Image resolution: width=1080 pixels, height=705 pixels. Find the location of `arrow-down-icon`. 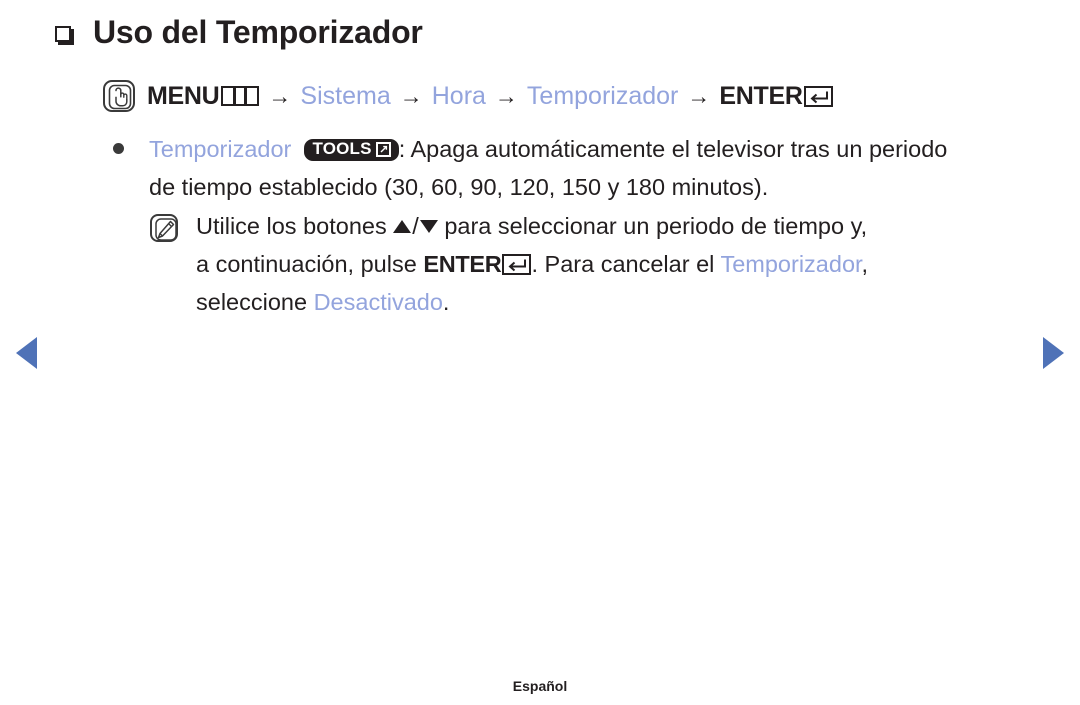

arrow-down-icon is located at coordinates (428, 226).